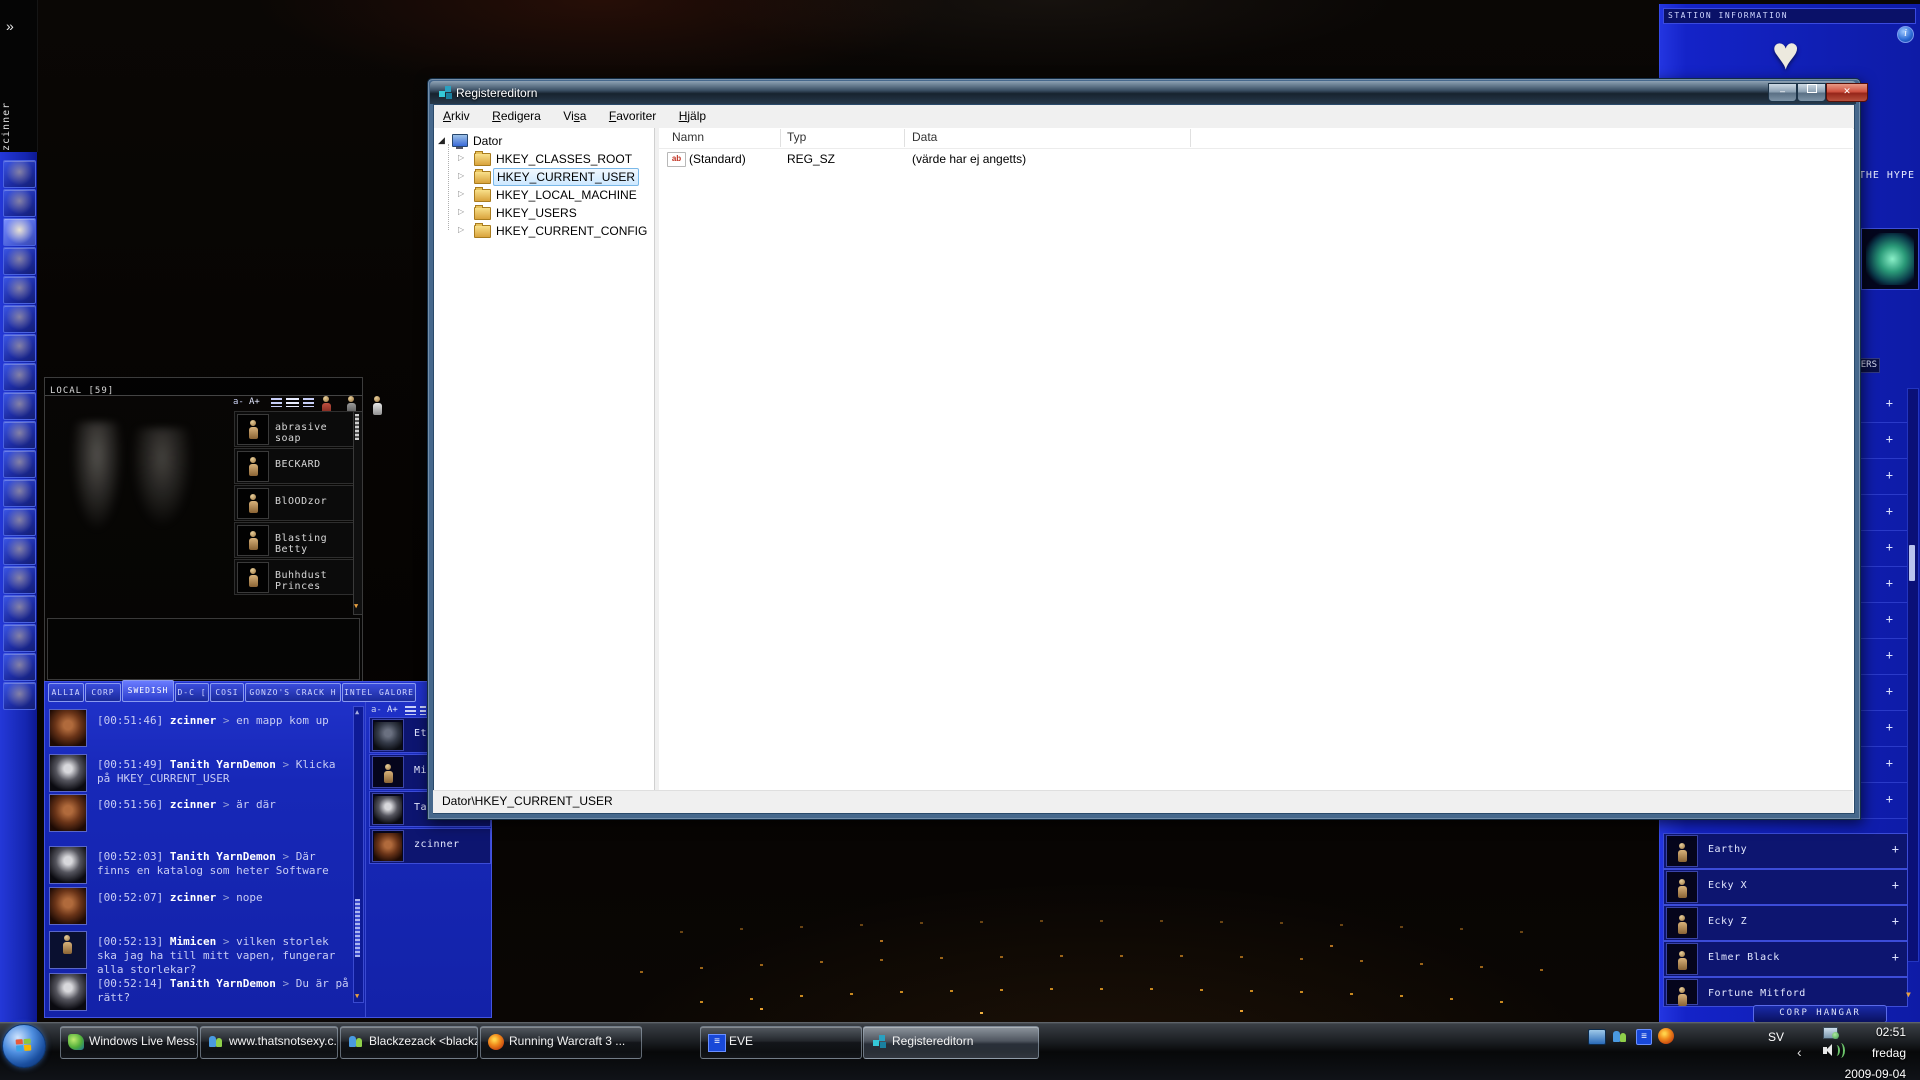 This screenshot has height=1080, width=1920. Describe the element at coordinates (423, 710) in the screenshot. I see `compact-view-icon` at that location.